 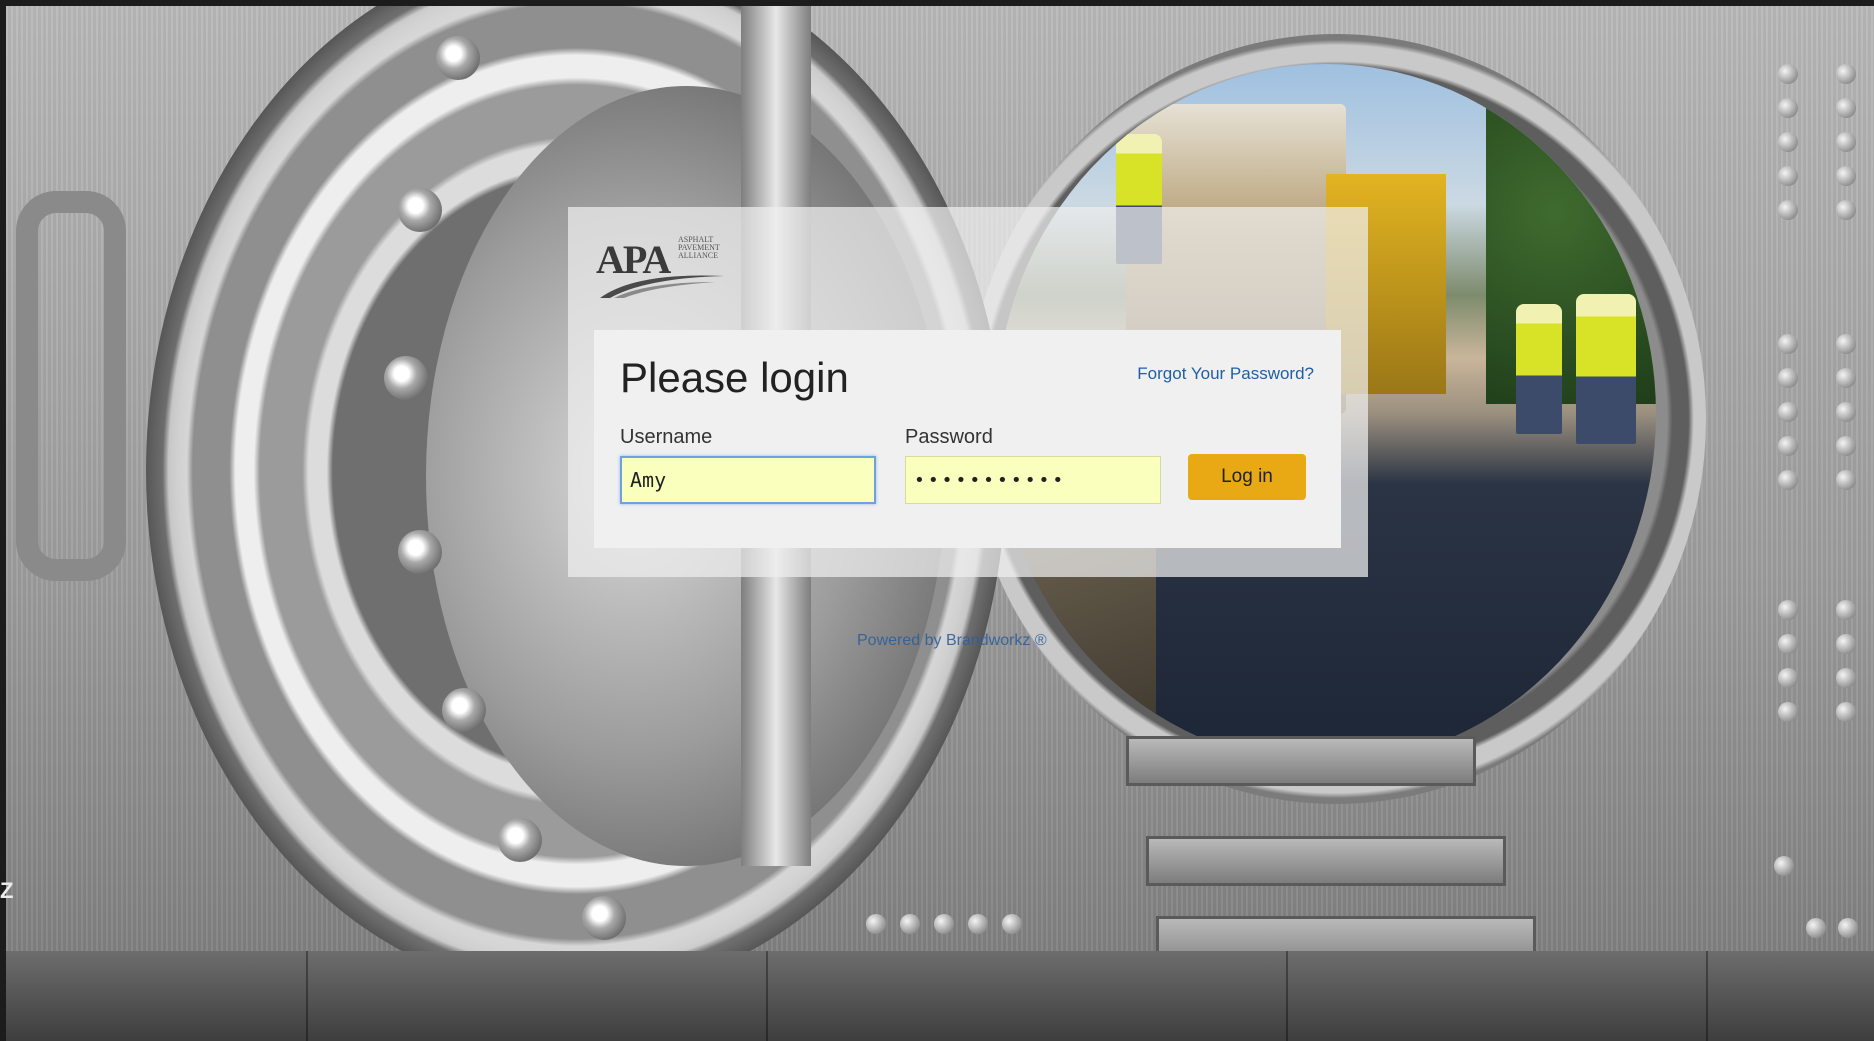 I want to click on username-label: Username, so click(x=666, y=437).